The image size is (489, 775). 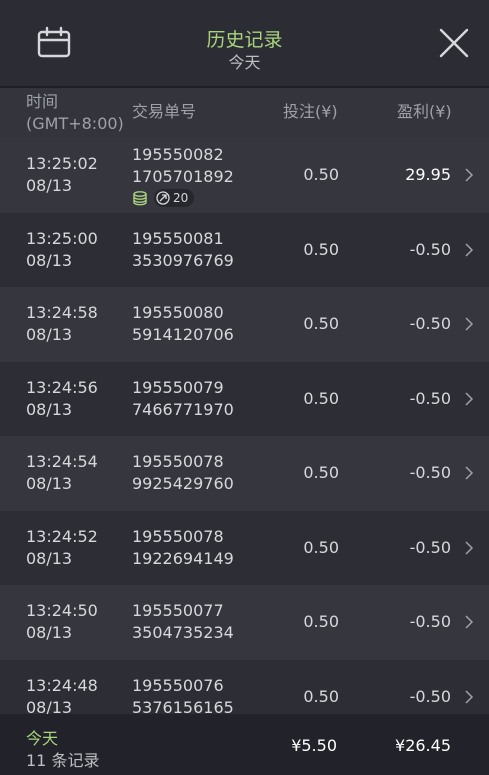 I want to click on row-id-line2: 7466771970, so click(x=183, y=409).